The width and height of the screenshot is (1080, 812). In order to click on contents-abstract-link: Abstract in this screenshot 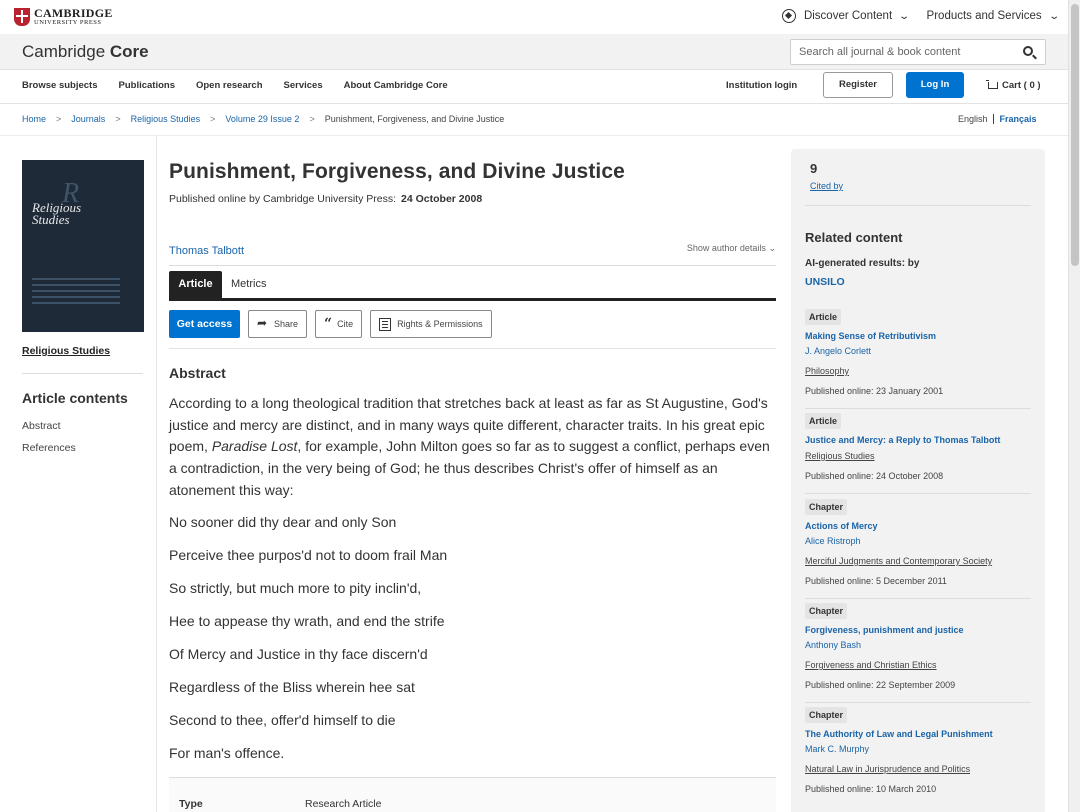, I will do `click(83, 426)`.